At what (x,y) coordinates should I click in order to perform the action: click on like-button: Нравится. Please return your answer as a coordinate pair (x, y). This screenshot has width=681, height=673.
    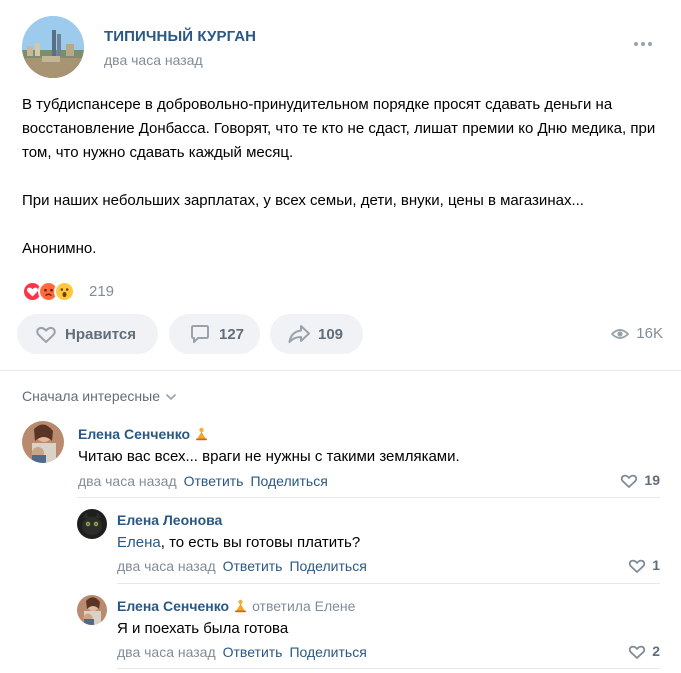
    Looking at the image, I should click on (87, 334).